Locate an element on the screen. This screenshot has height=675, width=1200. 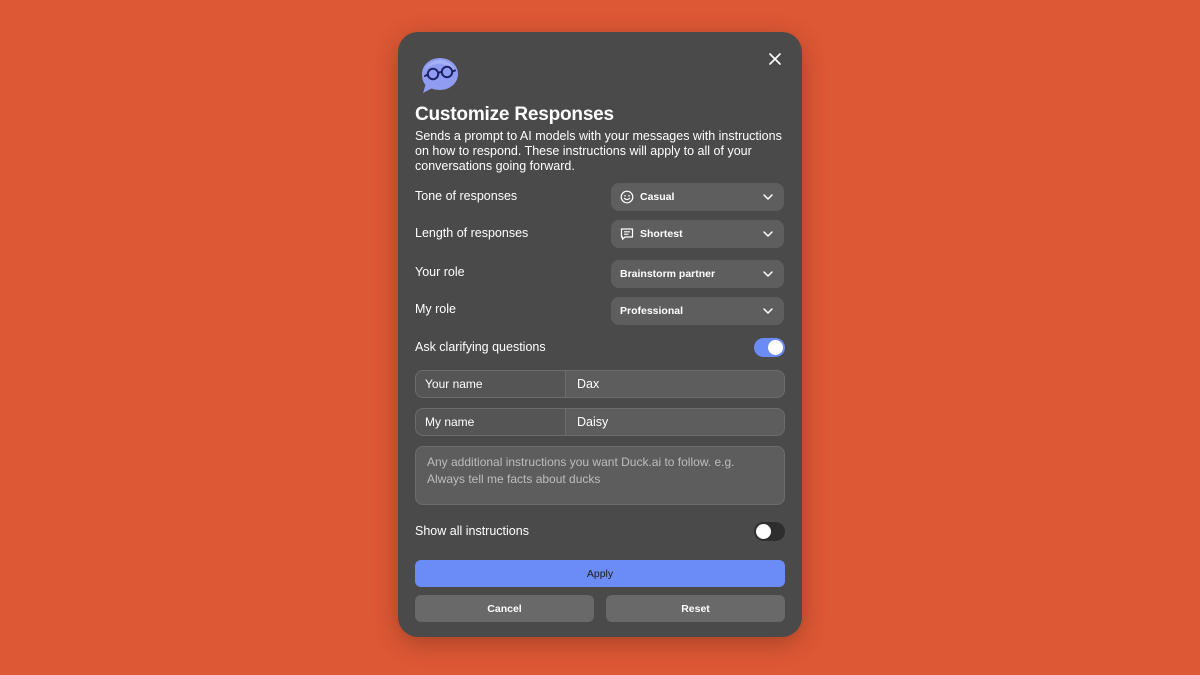
my-name-input: Daisy is located at coordinates (675, 422).